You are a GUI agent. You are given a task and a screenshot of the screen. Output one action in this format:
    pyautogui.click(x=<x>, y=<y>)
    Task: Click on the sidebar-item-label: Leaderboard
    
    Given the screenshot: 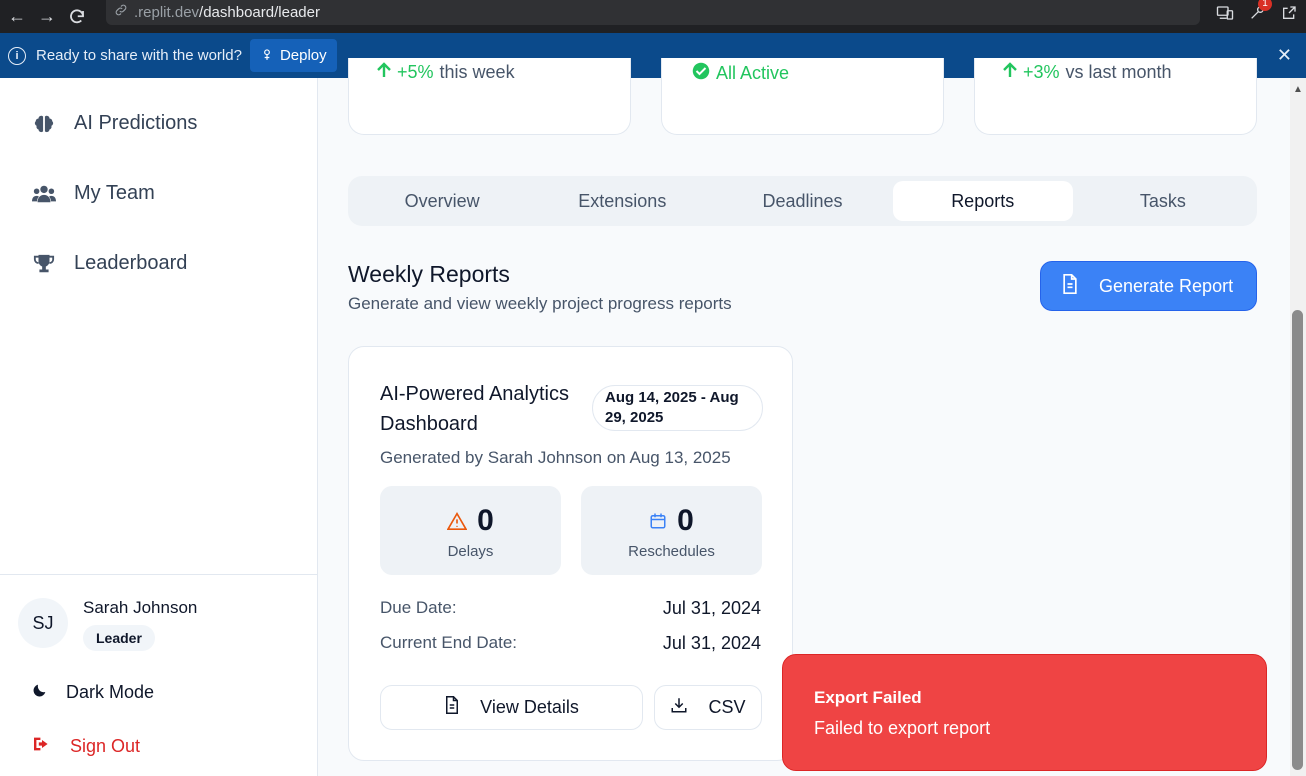 What is the action you would take?
    pyautogui.click(x=131, y=263)
    